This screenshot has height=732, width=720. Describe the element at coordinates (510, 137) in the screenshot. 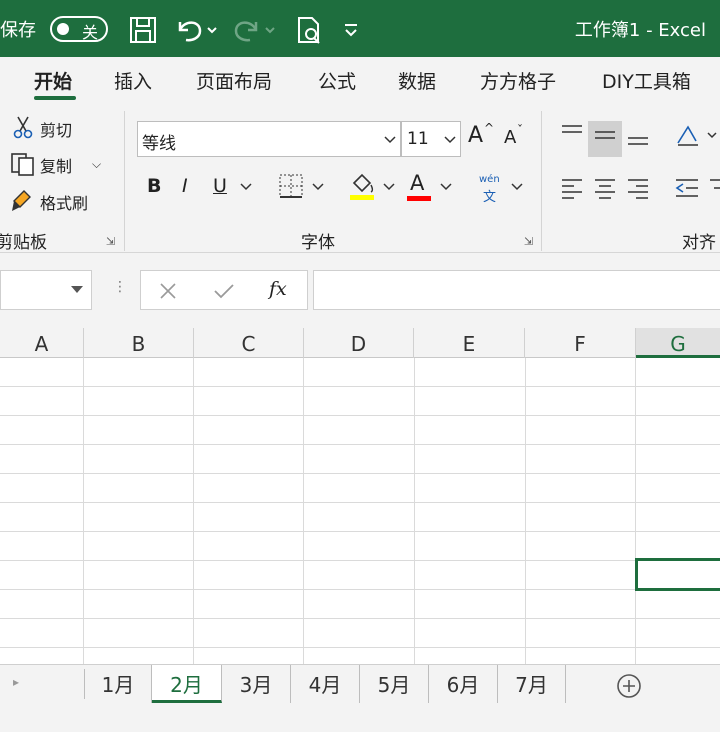

I see `shrink-font-button: A` at that location.